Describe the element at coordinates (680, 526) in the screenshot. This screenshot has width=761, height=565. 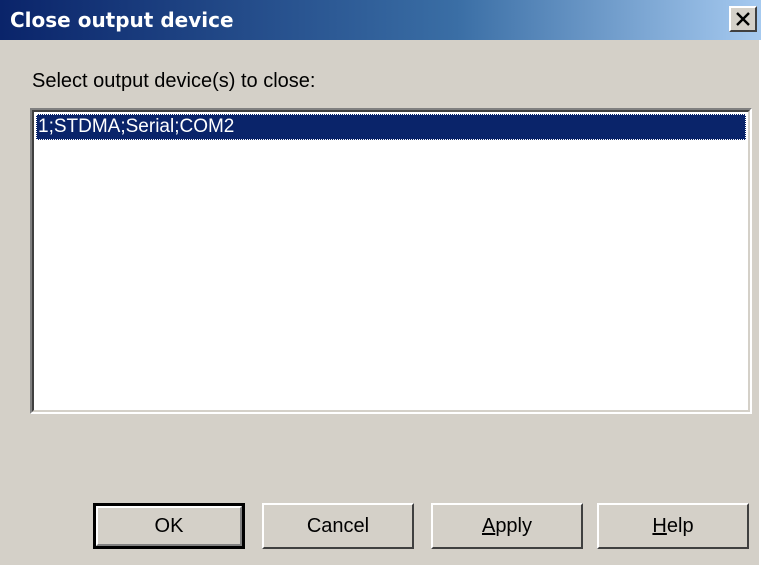
I see `help-label-rest: elp` at that location.